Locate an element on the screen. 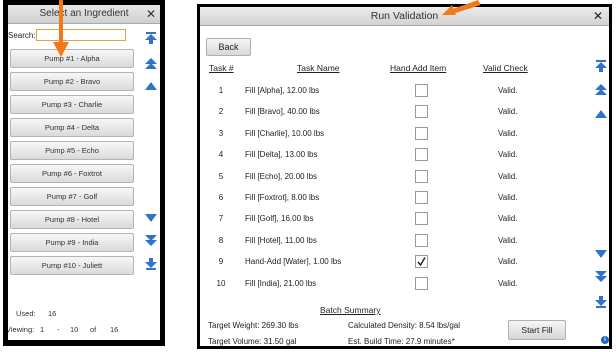  target-volume: Target Volume: 31.50 gal is located at coordinates (252, 341).